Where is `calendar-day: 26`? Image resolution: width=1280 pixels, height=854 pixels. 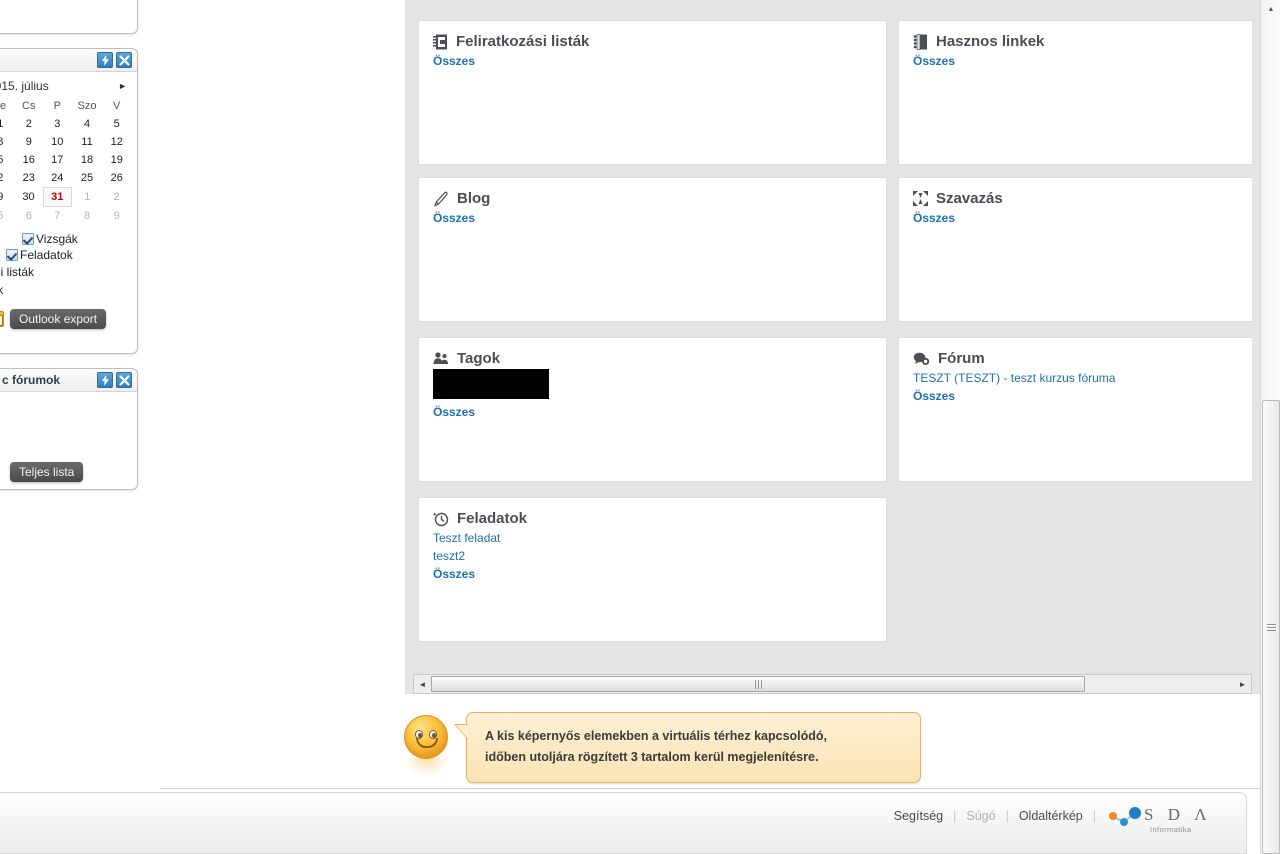 calendar-day: 26 is located at coordinates (116, 178).